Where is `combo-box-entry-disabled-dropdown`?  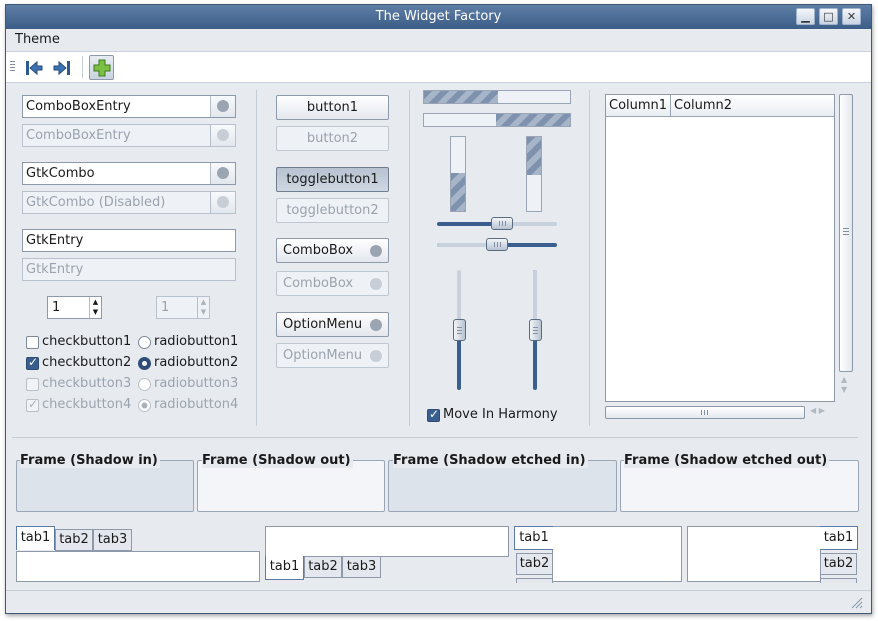 combo-box-entry-disabled-dropdown is located at coordinates (222, 135).